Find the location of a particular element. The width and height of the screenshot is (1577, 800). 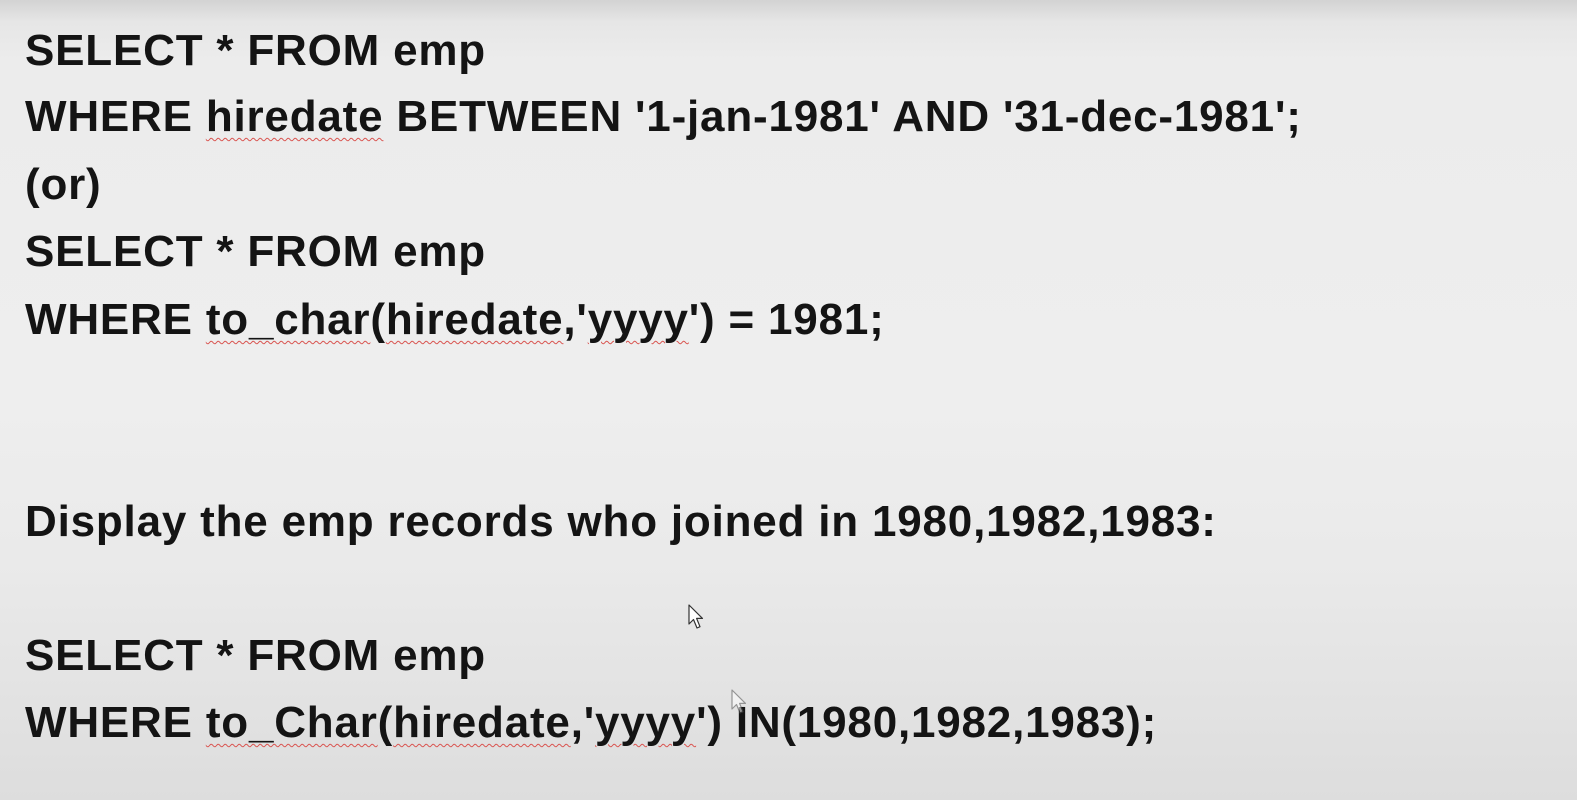

in-clause: ') IN(1980,1982,1983); is located at coordinates (927, 722).